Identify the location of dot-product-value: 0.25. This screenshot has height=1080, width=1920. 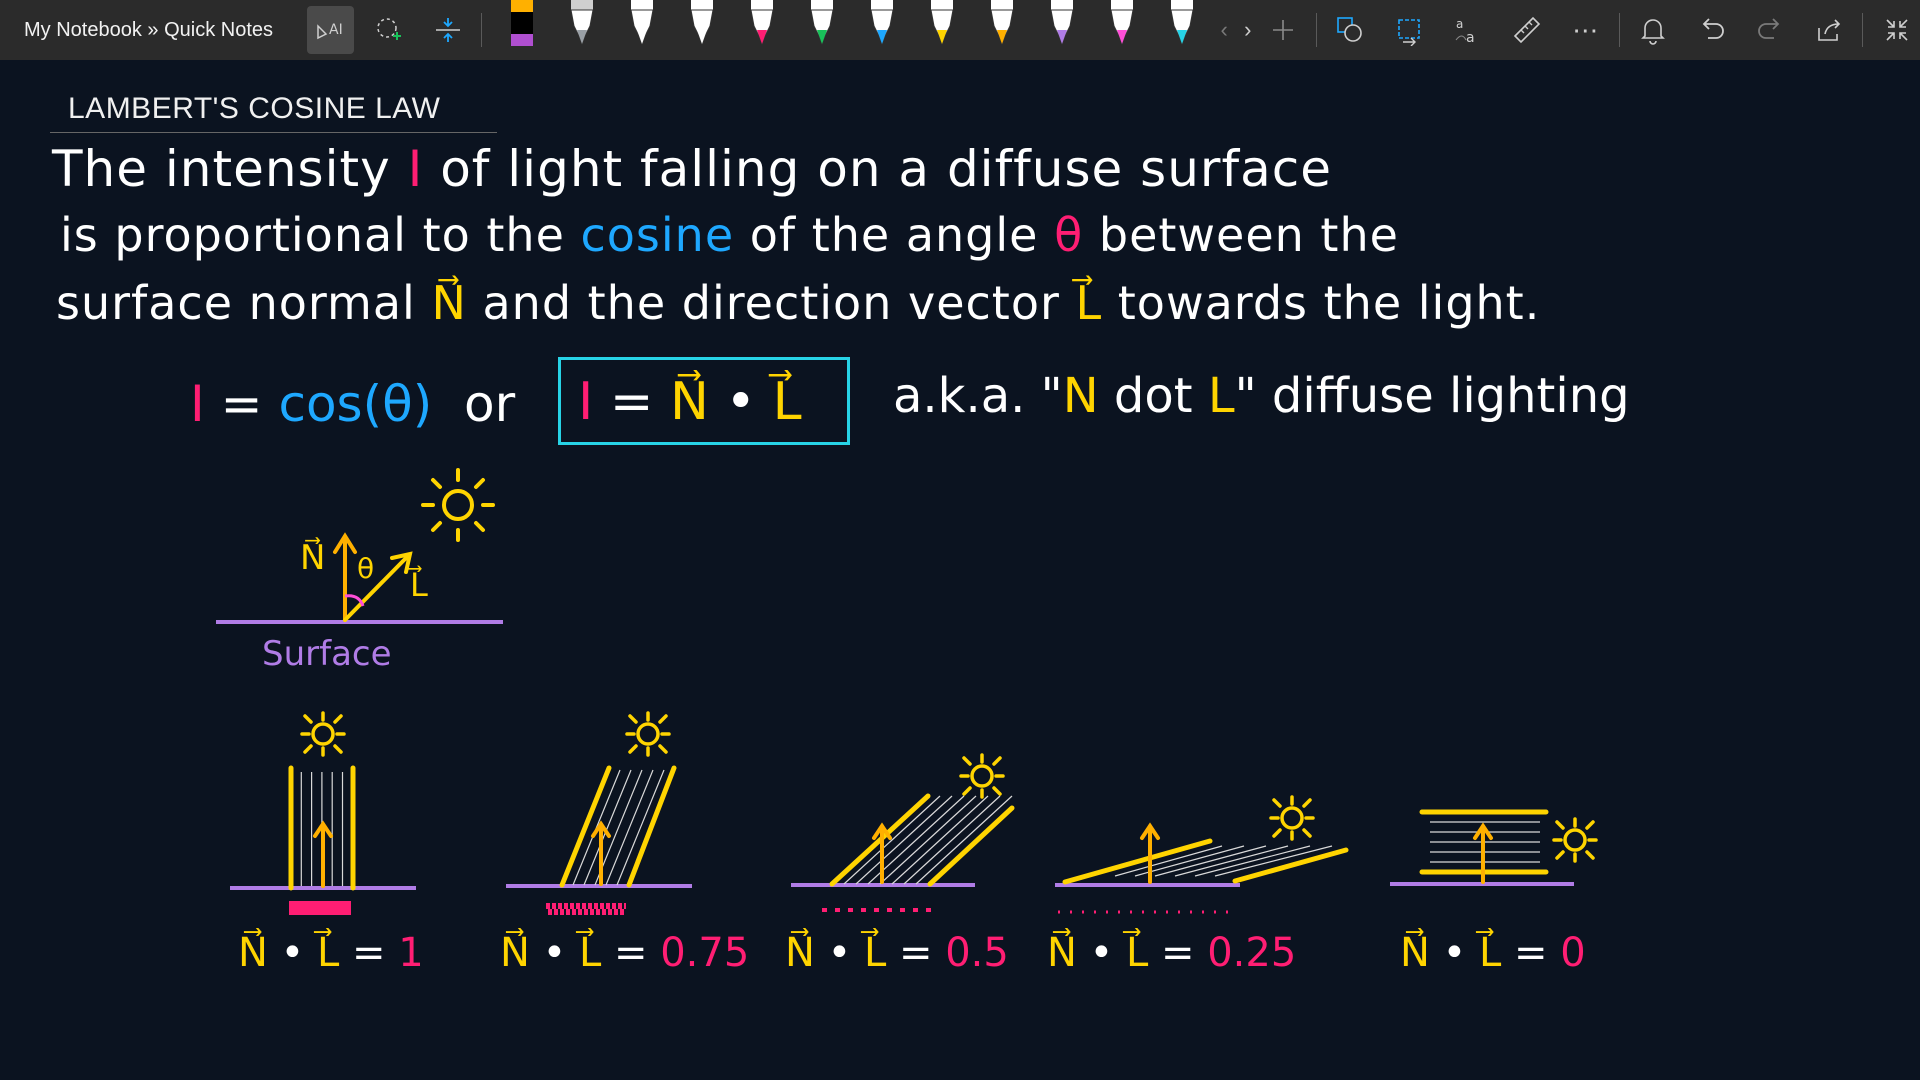
(1252, 953).